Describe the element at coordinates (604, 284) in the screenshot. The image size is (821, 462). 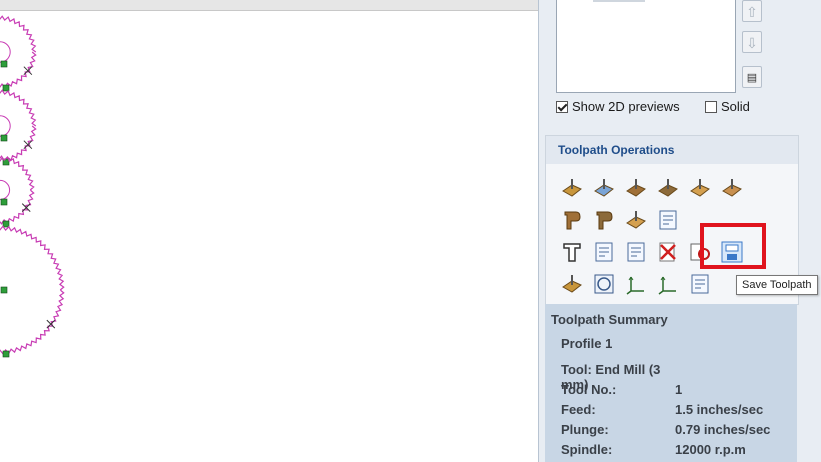
I see `preview-toolpath-icon` at that location.